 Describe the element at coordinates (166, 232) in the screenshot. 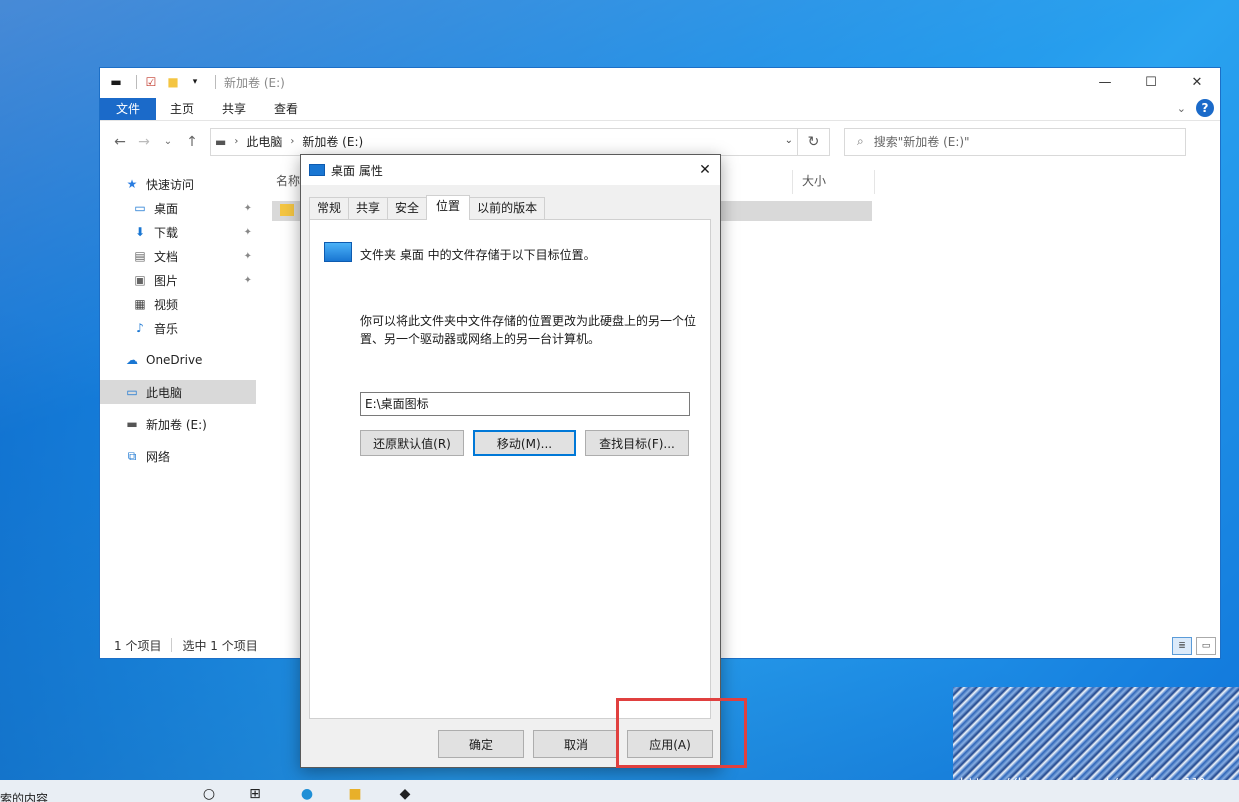

I see `nav-label: 下载` at that location.